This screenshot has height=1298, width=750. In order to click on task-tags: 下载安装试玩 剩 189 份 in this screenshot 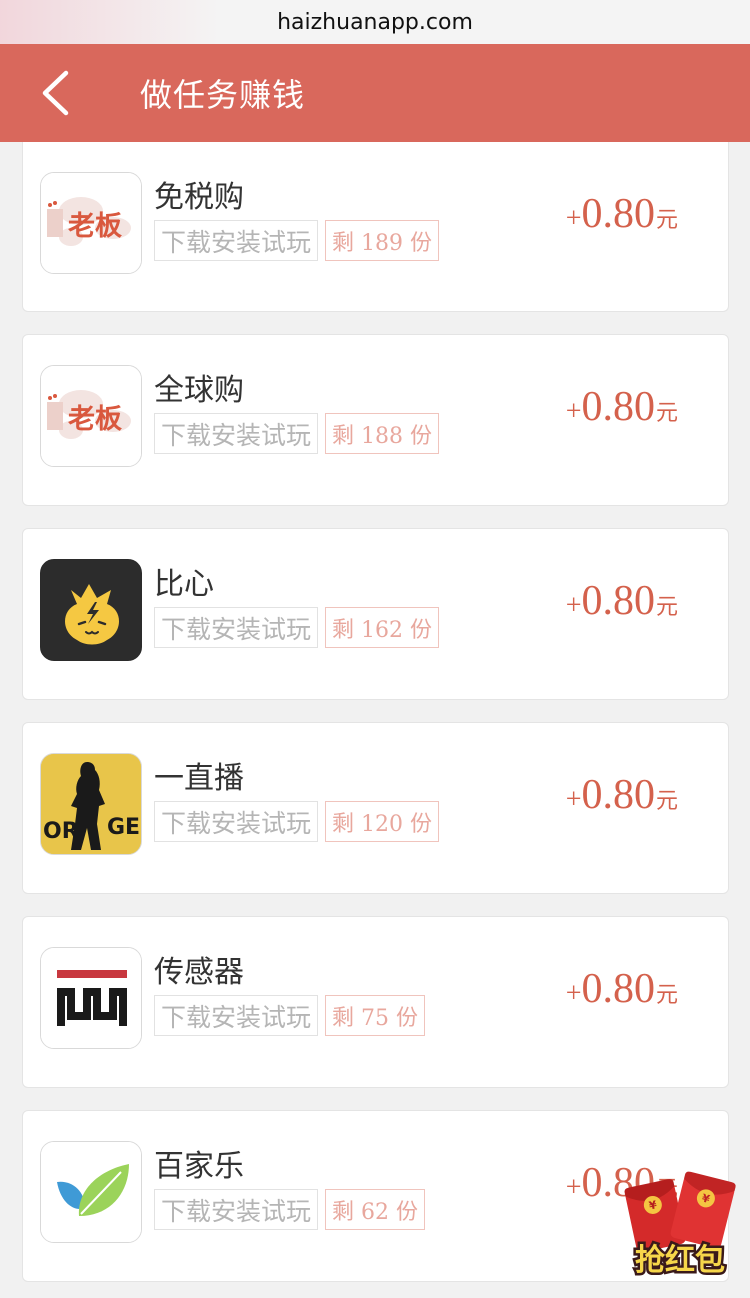, I will do `click(296, 240)`.